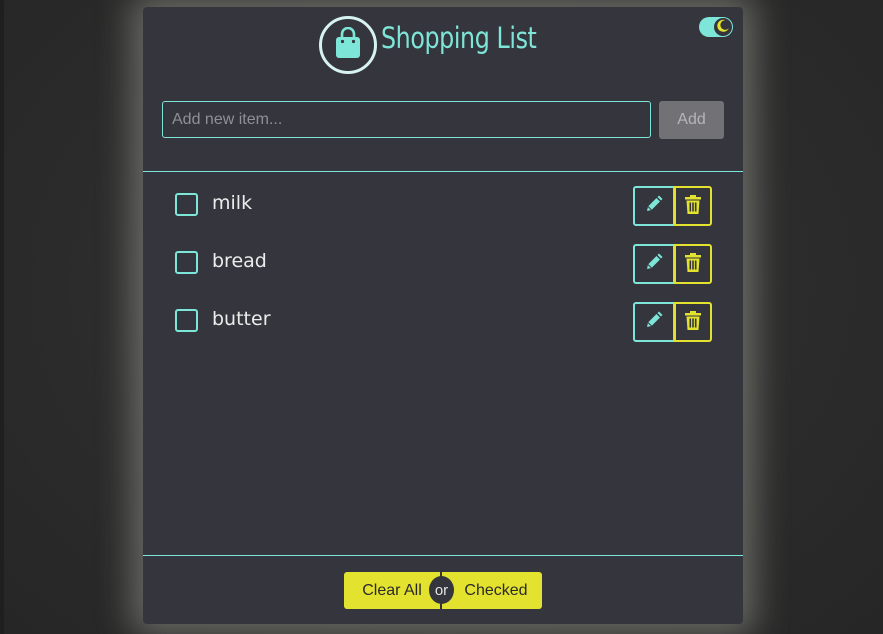  Describe the element at coordinates (443, 206) in the screenshot. I see `list-item: milk` at that location.